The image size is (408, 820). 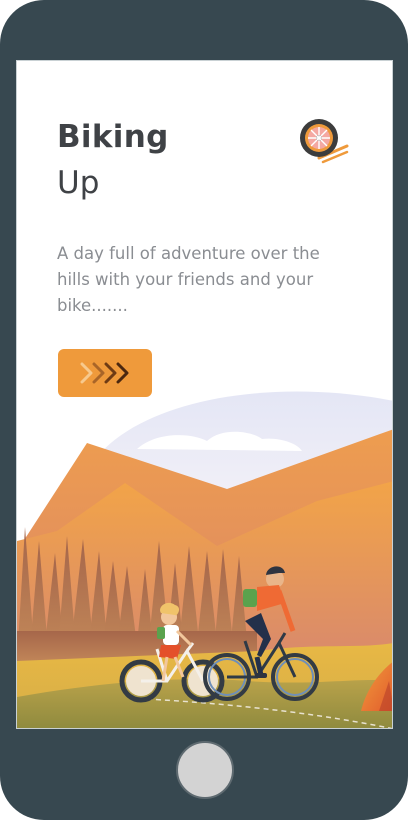 I want to click on bike-wheel-logo-icon, so click(x=324, y=141).